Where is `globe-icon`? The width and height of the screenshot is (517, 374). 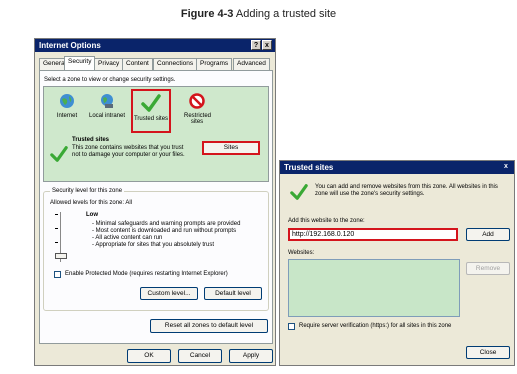 globe-icon is located at coordinates (67, 101).